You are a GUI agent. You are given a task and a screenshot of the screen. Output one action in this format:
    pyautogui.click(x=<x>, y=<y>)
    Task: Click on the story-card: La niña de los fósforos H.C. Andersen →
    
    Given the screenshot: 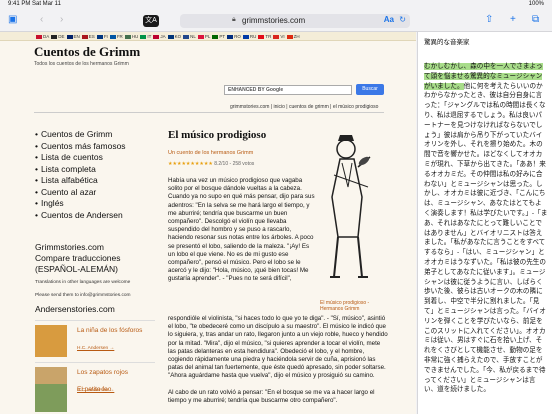 What is the action you would take?
    pyautogui.click(x=95, y=340)
    